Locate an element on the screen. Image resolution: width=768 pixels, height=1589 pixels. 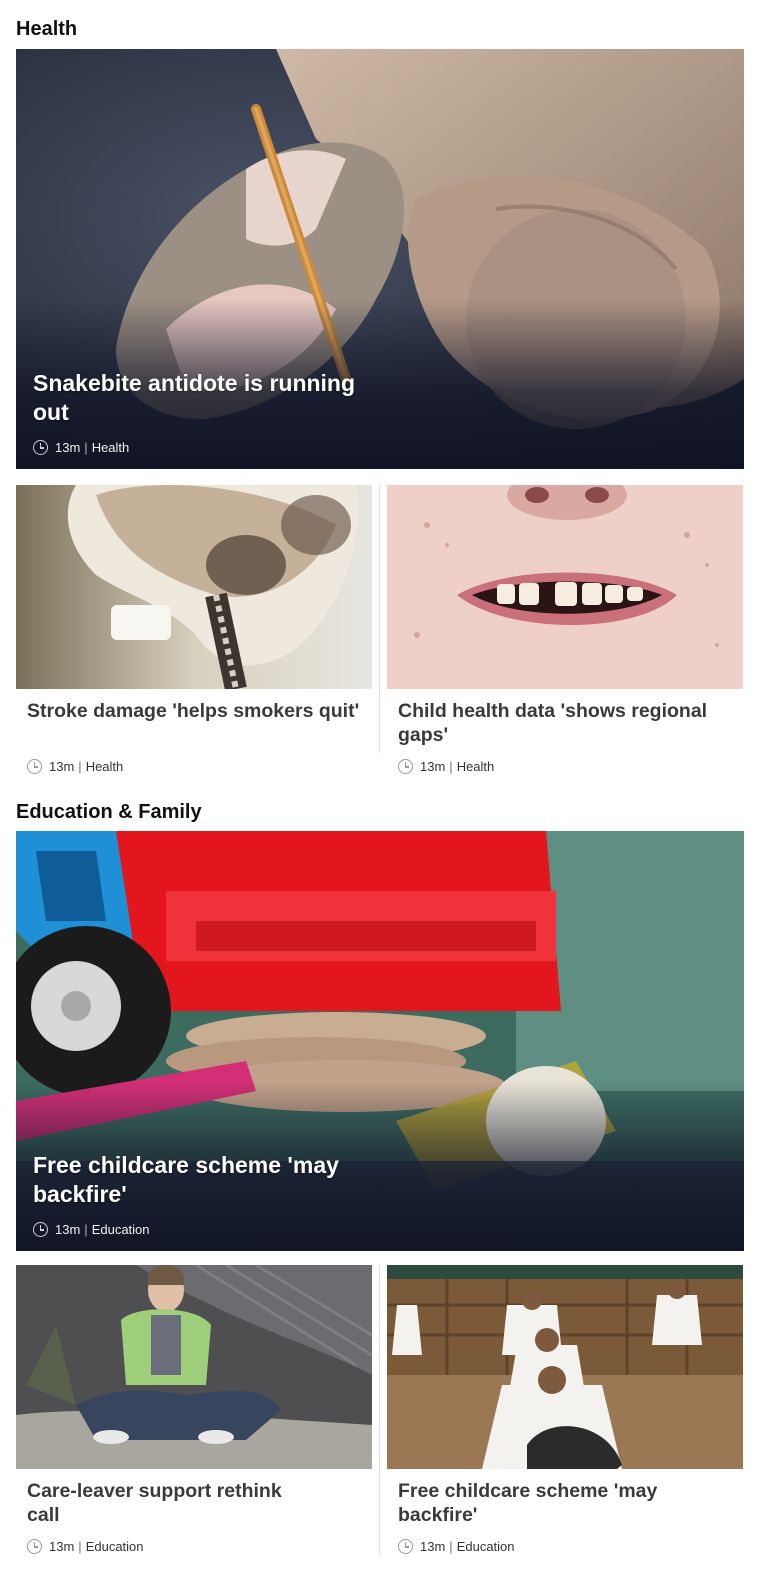
card-divider is located at coordinates (379, 1410).